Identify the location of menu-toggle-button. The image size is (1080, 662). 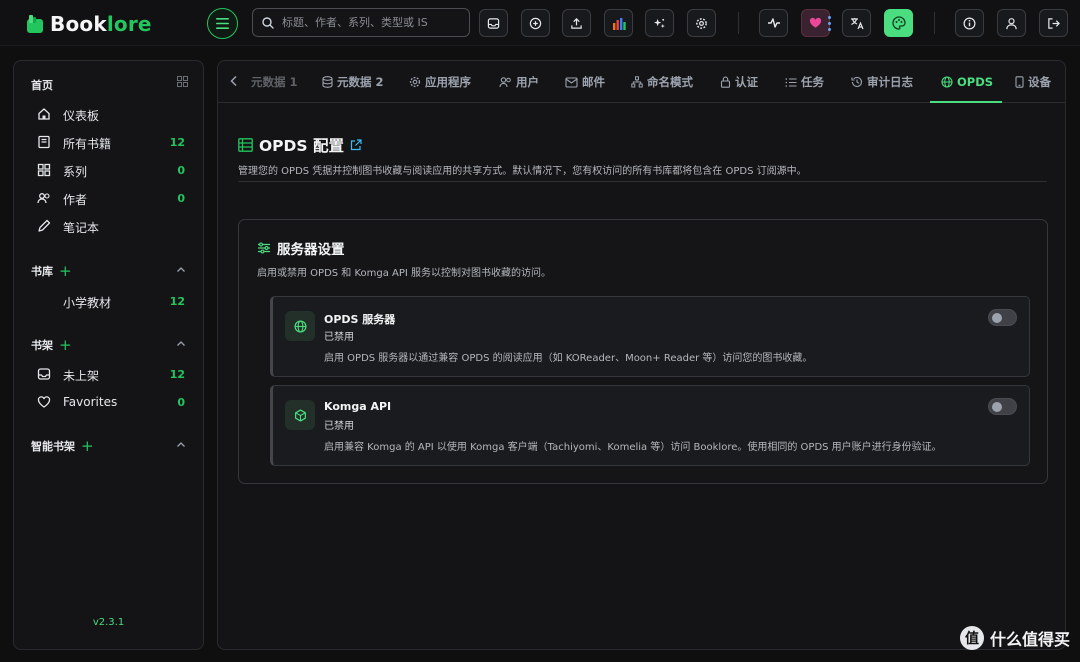
(222, 23).